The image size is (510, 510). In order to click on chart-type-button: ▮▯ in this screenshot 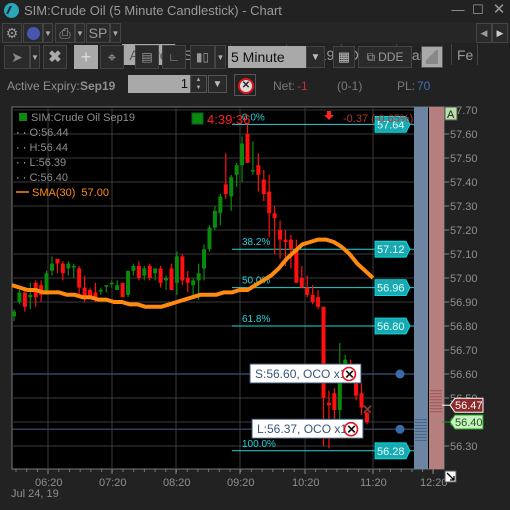, I will do `click(202, 57)`.